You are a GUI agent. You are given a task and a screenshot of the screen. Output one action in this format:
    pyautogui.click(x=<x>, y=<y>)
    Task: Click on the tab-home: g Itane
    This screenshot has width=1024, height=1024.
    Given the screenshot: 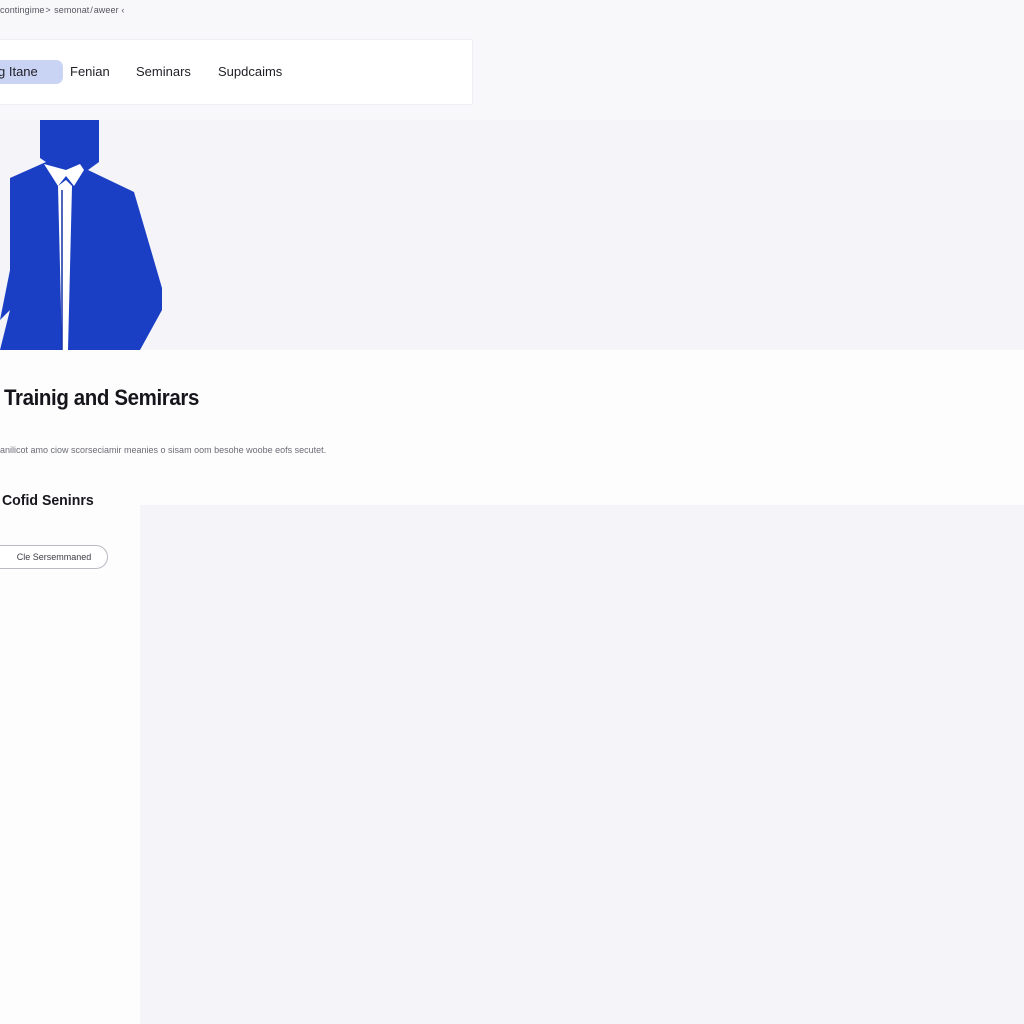 What is the action you would take?
    pyautogui.click(x=31, y=72)
    